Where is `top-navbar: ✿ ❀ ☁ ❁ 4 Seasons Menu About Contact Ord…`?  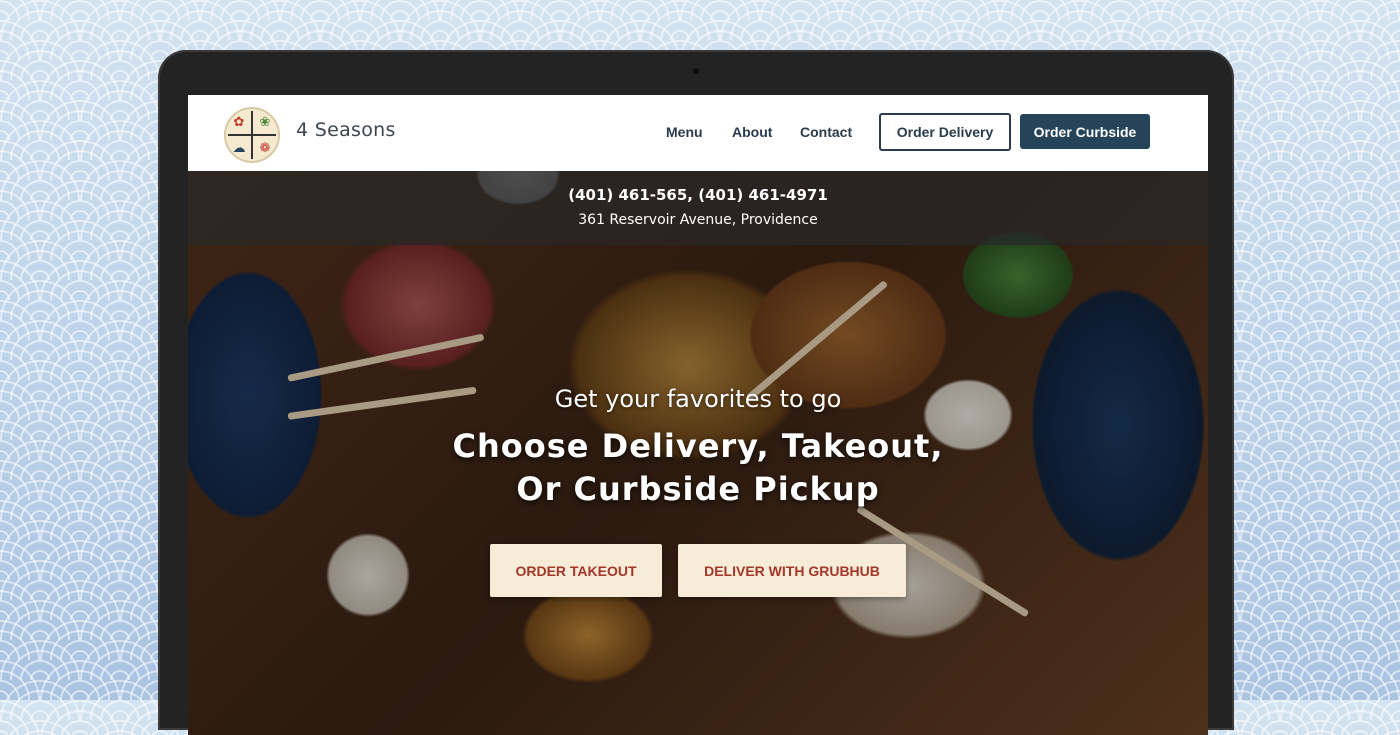
top-navbar: ✿ ❀ ☁ ❁ 4 Seasons Menu About Contact Ord… is located at coordinates (698, 133).